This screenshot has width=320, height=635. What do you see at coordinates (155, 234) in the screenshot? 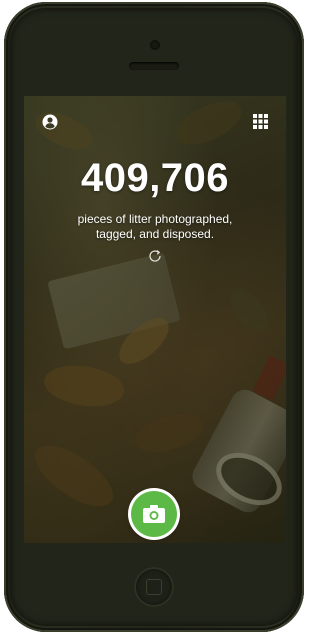
I see `caption-line-2: tagged, and disposed.` at bounding box center [155, 234].